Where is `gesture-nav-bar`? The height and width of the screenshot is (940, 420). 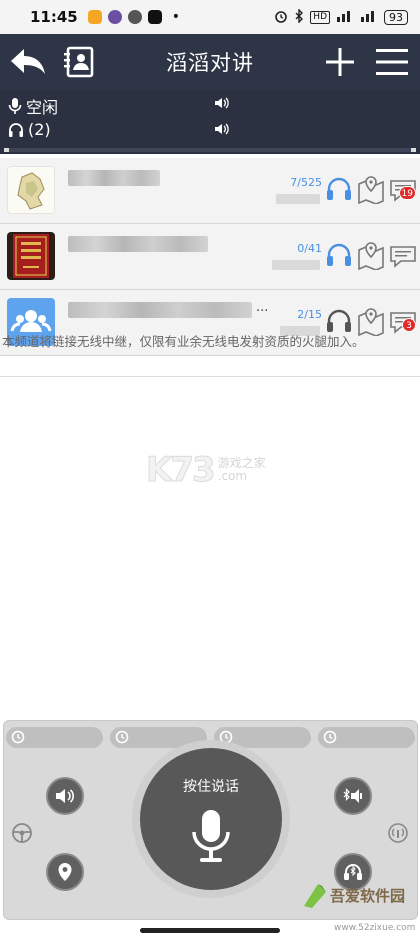 gesture-nav-bar is located at coordinates (210, 930).